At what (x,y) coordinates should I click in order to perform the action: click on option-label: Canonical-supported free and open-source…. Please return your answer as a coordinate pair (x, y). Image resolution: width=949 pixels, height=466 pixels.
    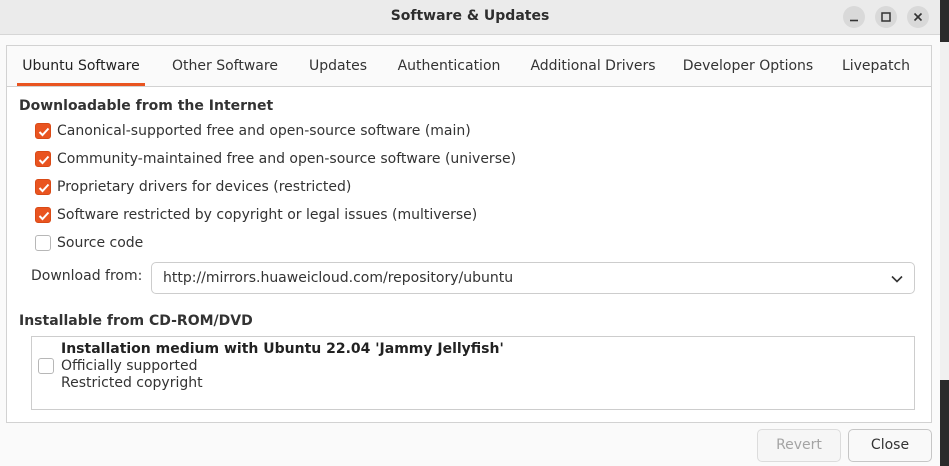
    Looking at the image, I should click on (264, 131).